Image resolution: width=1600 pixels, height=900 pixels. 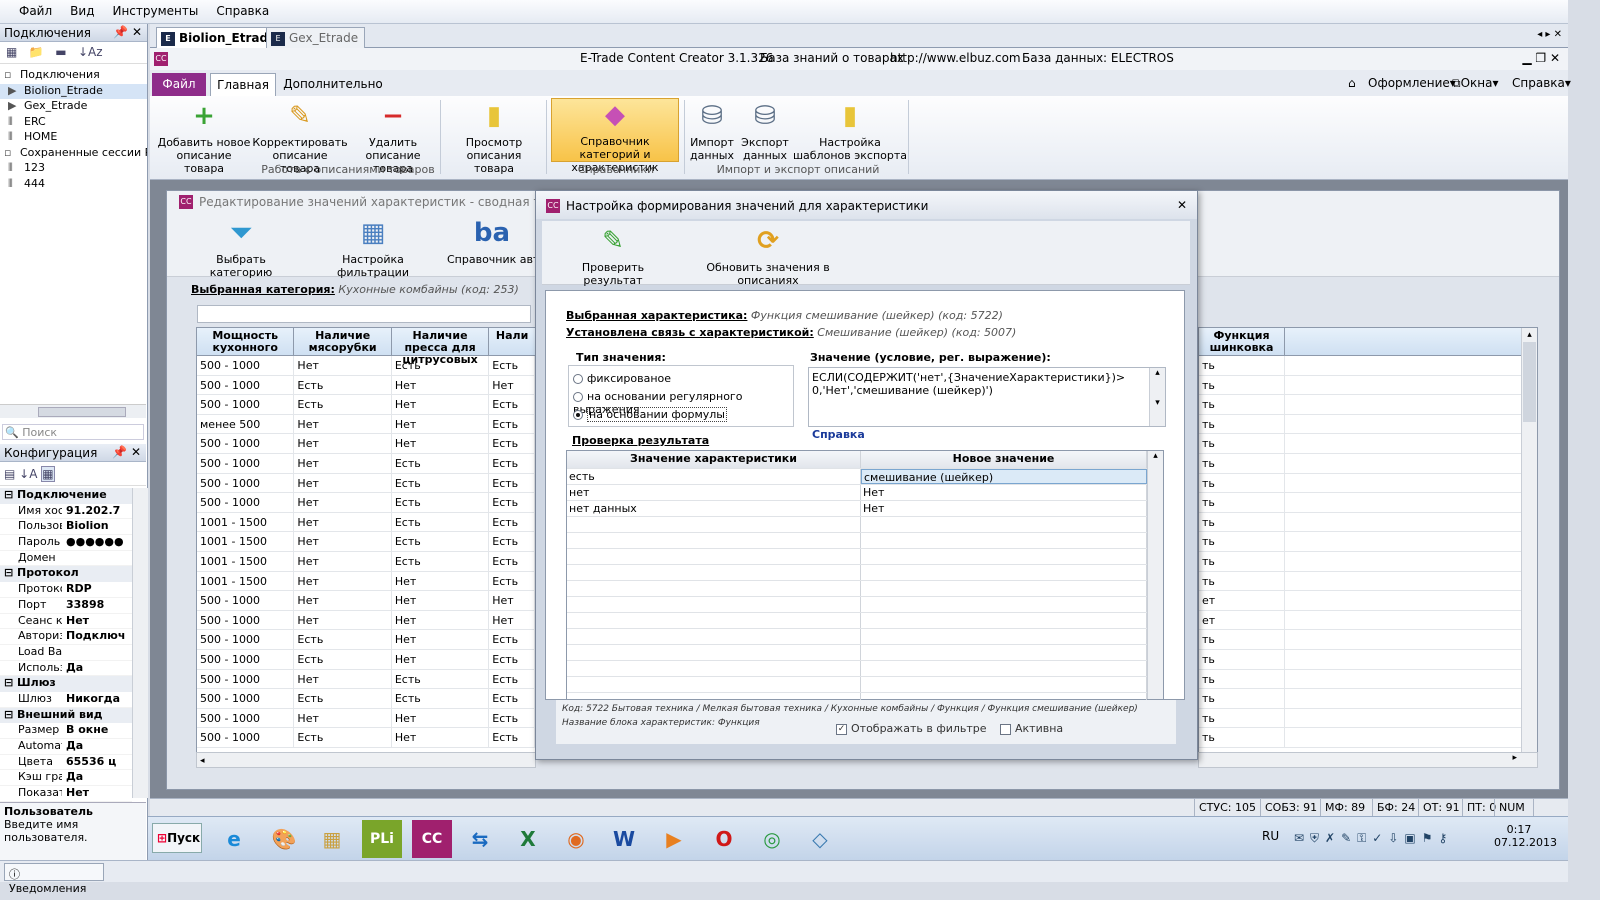 I want to click on property-row: Load Balanc, so click(x=66, y=653).